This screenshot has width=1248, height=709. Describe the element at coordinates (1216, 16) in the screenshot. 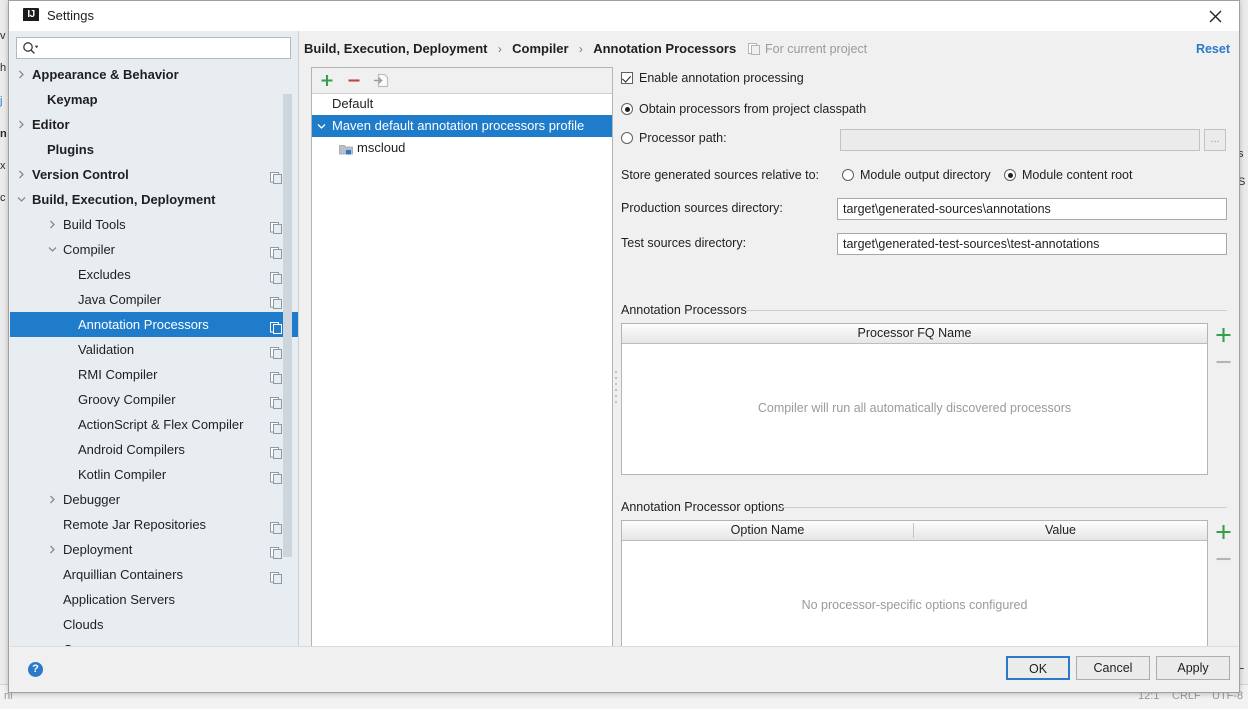

I see `close-icon` at that location.